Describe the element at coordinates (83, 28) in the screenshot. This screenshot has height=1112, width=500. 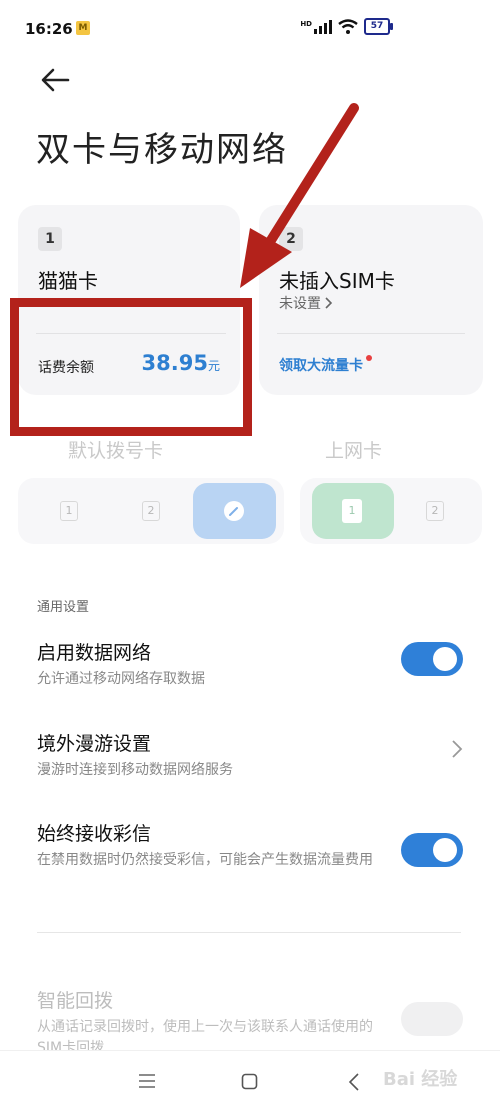
I see `app-notification-icon: M` at that location.